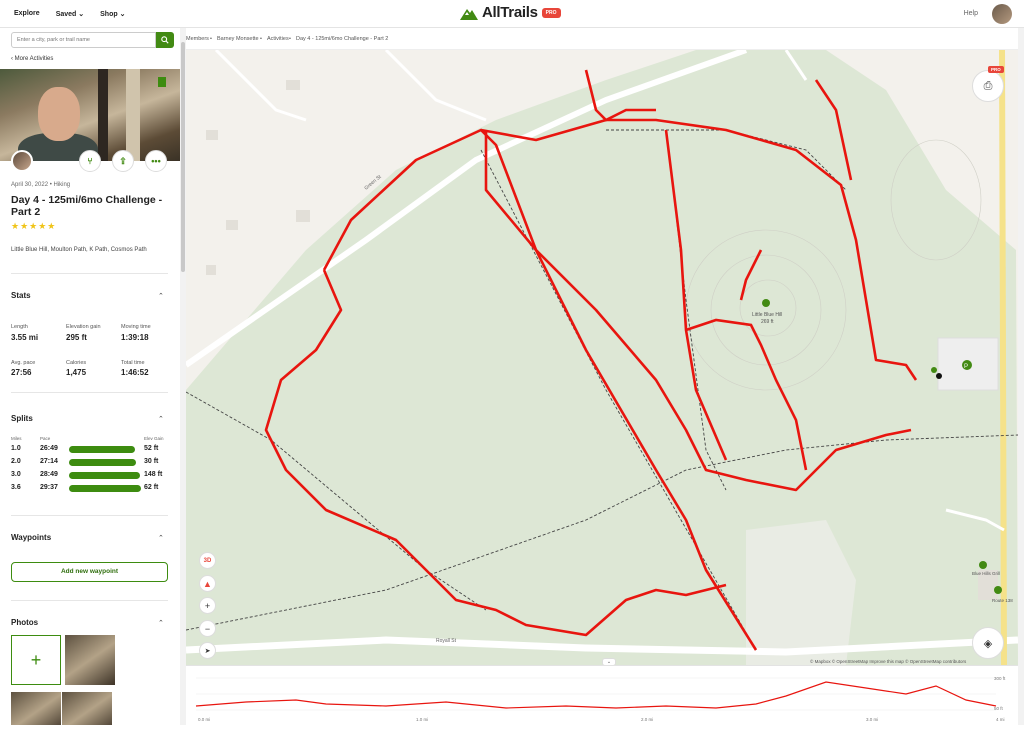 This screenshot has height=731, width=1024. I want to click on stat-label: Moving time, so click(136, 327).